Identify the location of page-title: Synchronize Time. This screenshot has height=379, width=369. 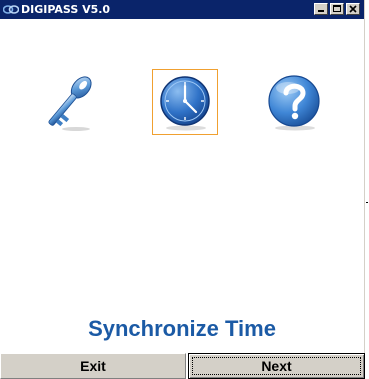
(182, 328).